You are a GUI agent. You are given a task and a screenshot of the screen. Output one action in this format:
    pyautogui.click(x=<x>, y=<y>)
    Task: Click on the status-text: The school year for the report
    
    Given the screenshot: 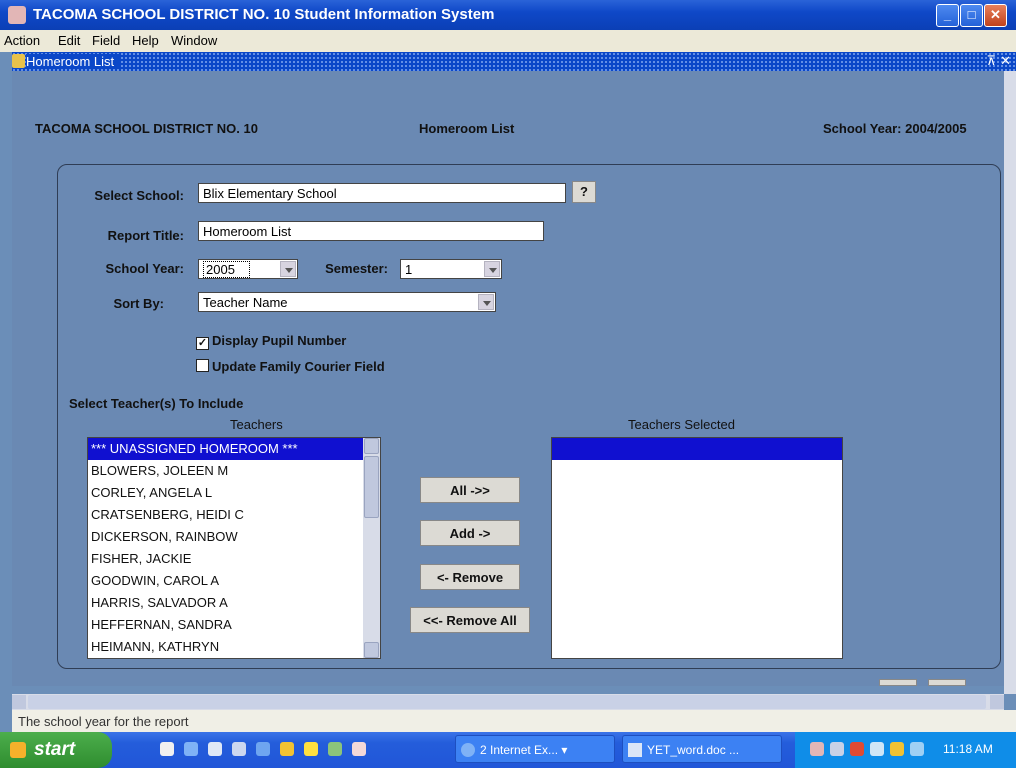 What is the action you would take?
    pyautogui.click(x=103, y=721)
    